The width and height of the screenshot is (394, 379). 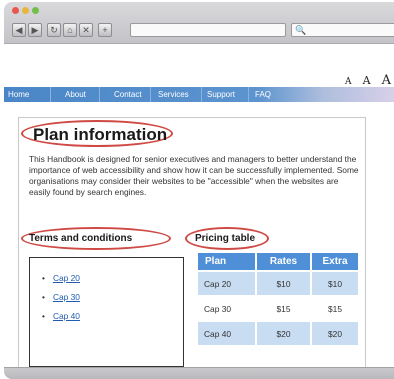 I want to click on search-icon: 🔍, so click(x=301, y=30).